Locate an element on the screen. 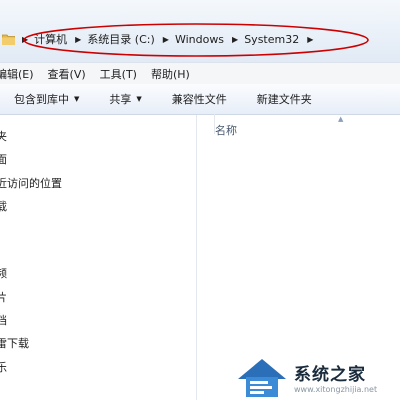  breadcrumb-system32: System32 is located at coordinates (271, 39).